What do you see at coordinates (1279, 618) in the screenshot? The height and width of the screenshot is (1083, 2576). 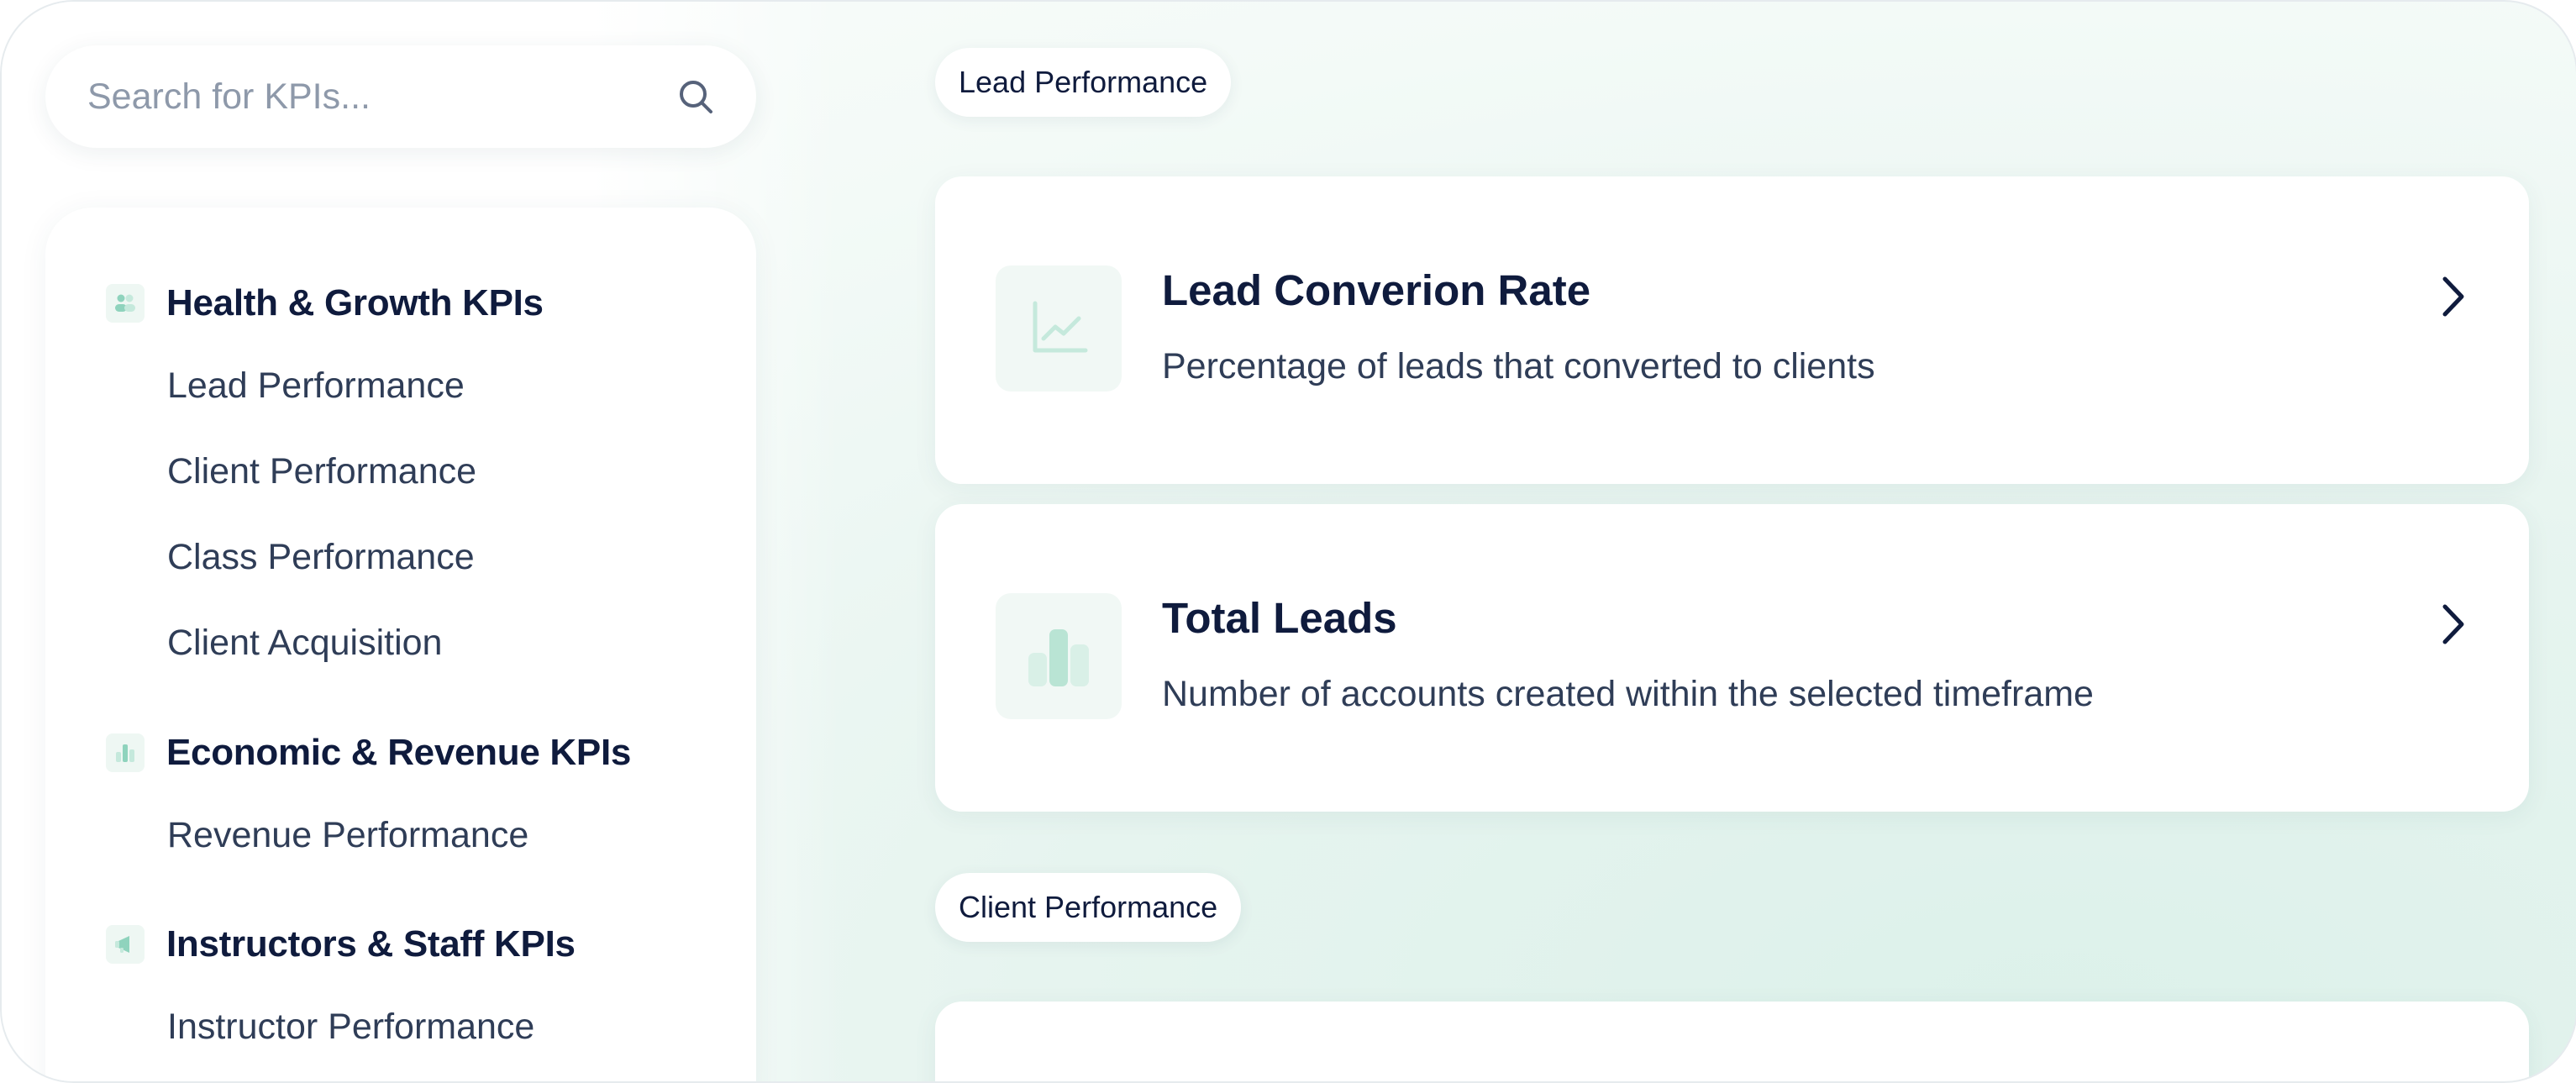 I see `kpi-card-title: Total Leads` at bounding box center [1279, 618].